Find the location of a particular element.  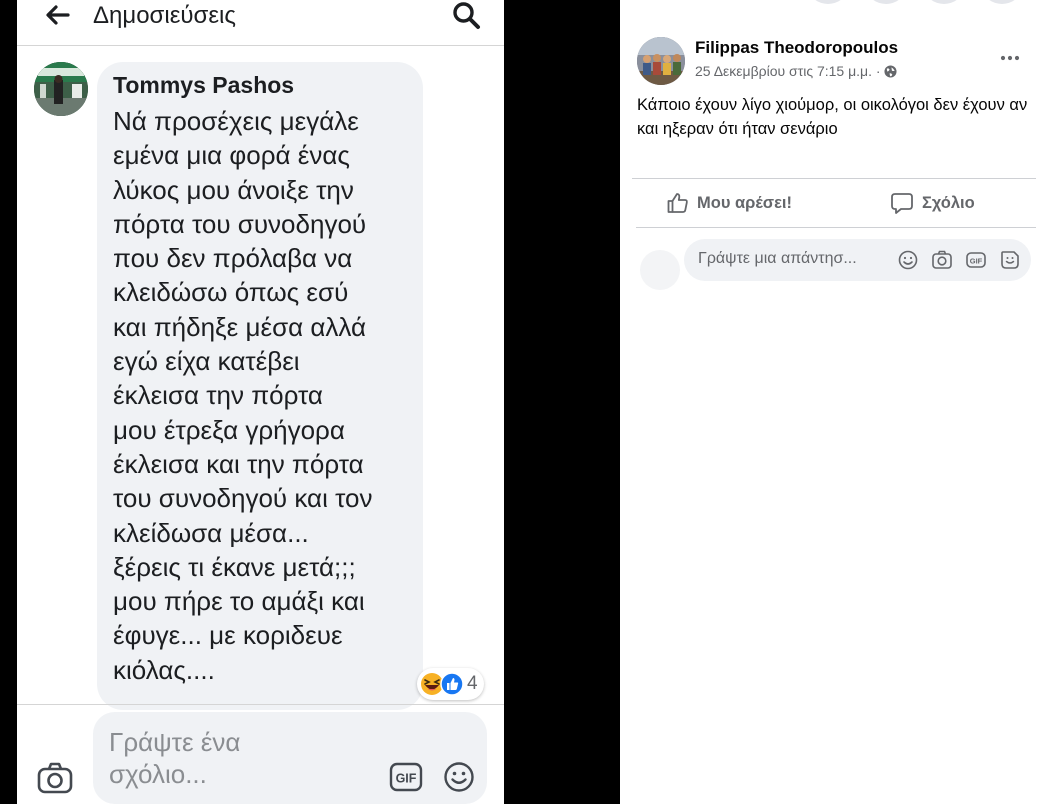

comment-author: Tommys Pashos is located at coordinates (203, 85).